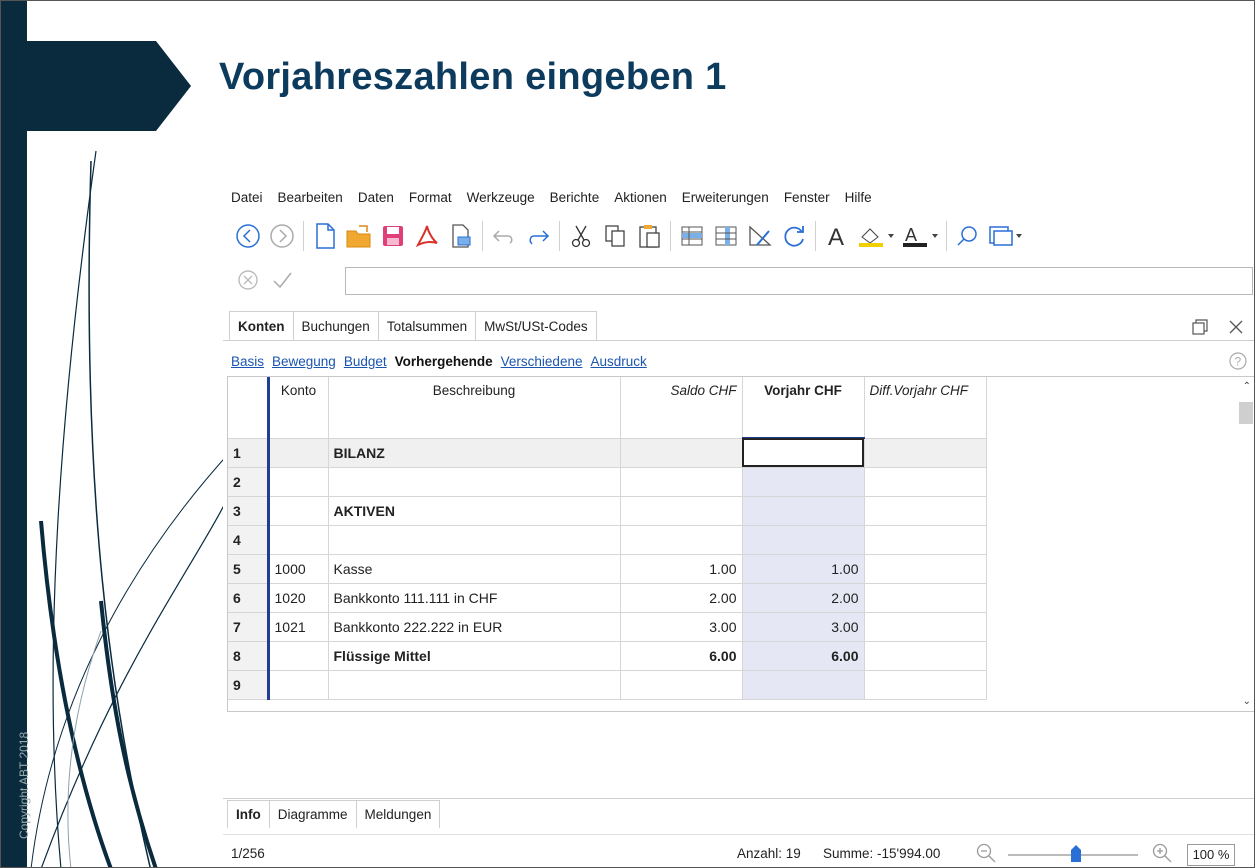  What do you see at coordinates (726, 236) in the screenshot?
I see `insert-column-icon` at bounding box center [726, 236].